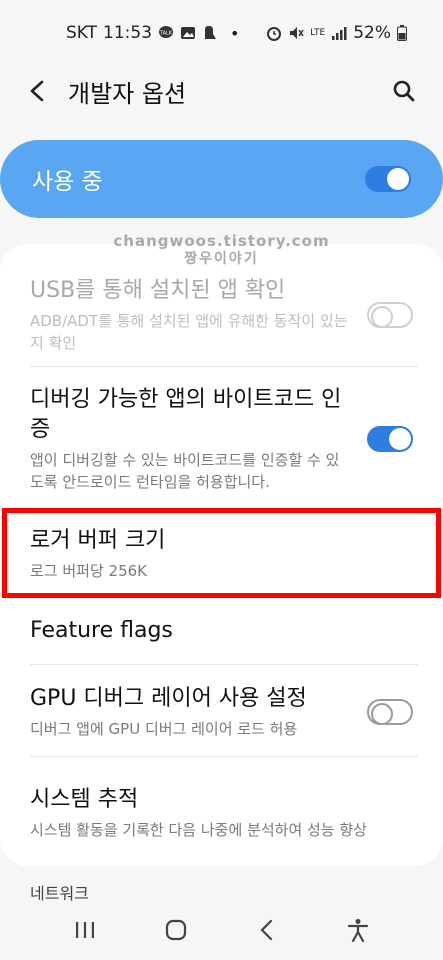  I want to click on setting-title: 디버깅 가능한 앱의 바이트코드 인증, so click(186, 414).